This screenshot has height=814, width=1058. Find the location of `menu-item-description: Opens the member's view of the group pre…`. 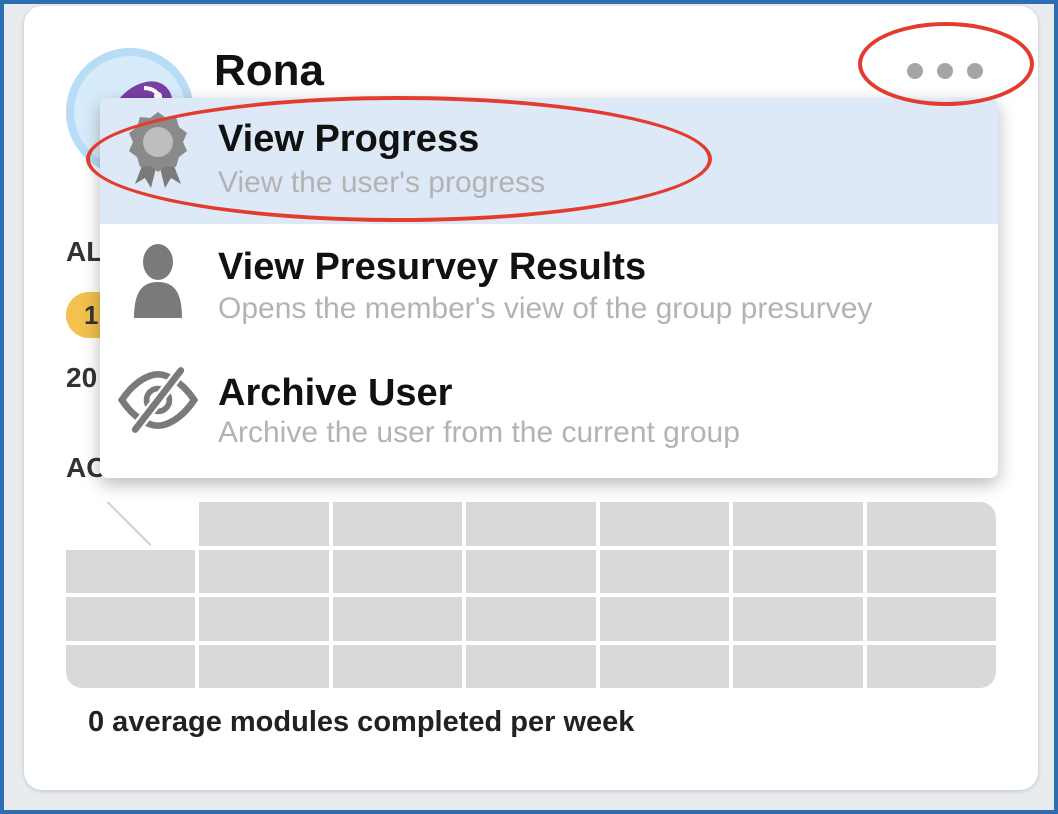

menu-item-description: Opens the member's view of the group pre… is located at coordinates (545, 308).